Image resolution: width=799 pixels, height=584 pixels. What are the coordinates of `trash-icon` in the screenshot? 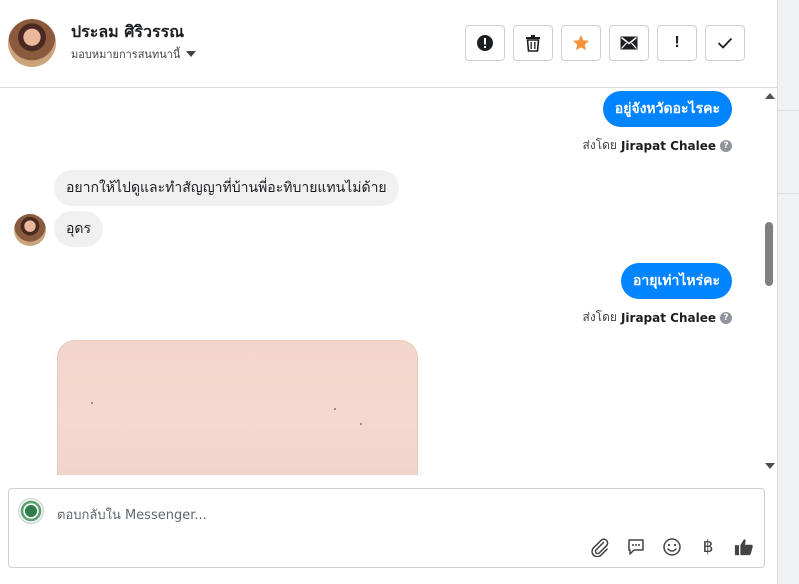 It's located at (533, 43).